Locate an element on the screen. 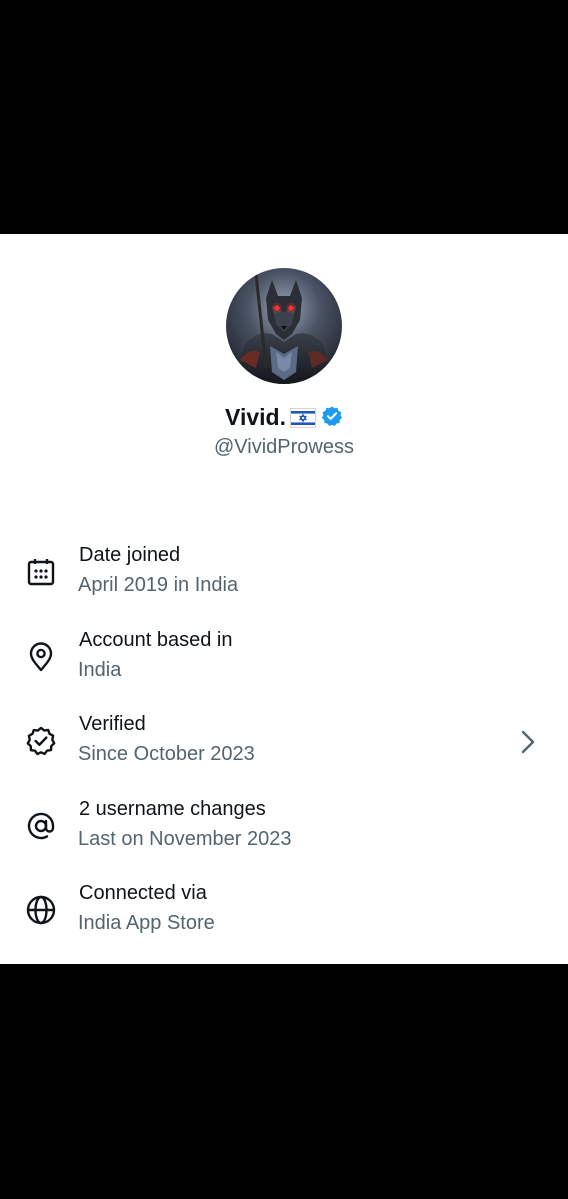 This screenshot has height=1199, width=568. item-title: Connected via is located at coordinates (143, 893).